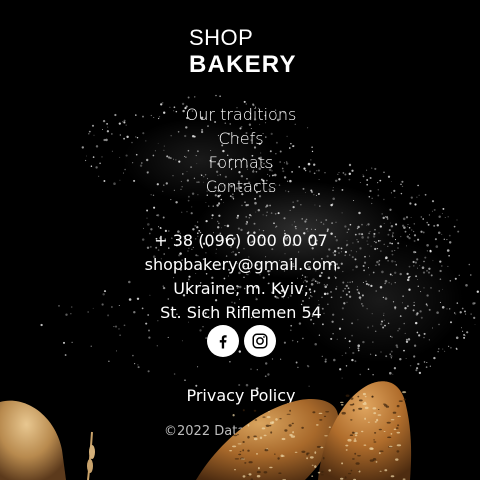 The width and height of the screenshot is (480, 480). I want to click on address-line-1: Ukraine, m. Kyiv,, so click(241, 288).